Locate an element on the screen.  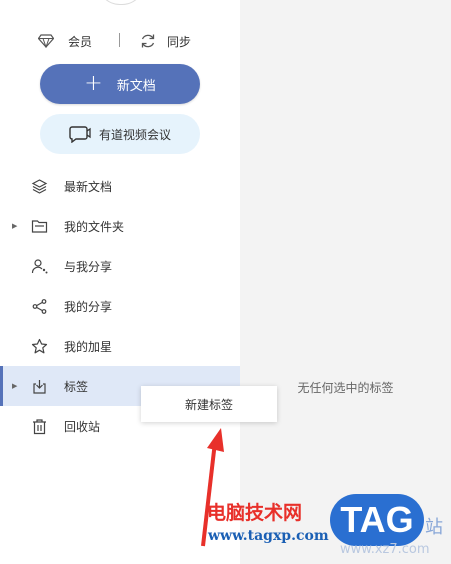
sidebar-item-shared-with-me: 与我分享 is located at coordinates (120, 266).